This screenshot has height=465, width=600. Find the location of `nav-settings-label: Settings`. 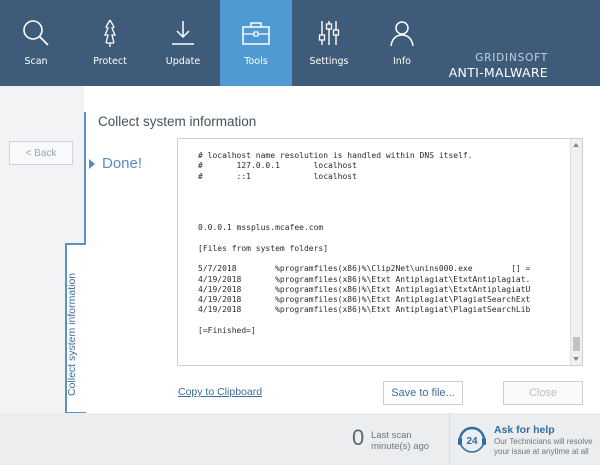

nav-settings-label: Settings is located at coordinates (329, 61).